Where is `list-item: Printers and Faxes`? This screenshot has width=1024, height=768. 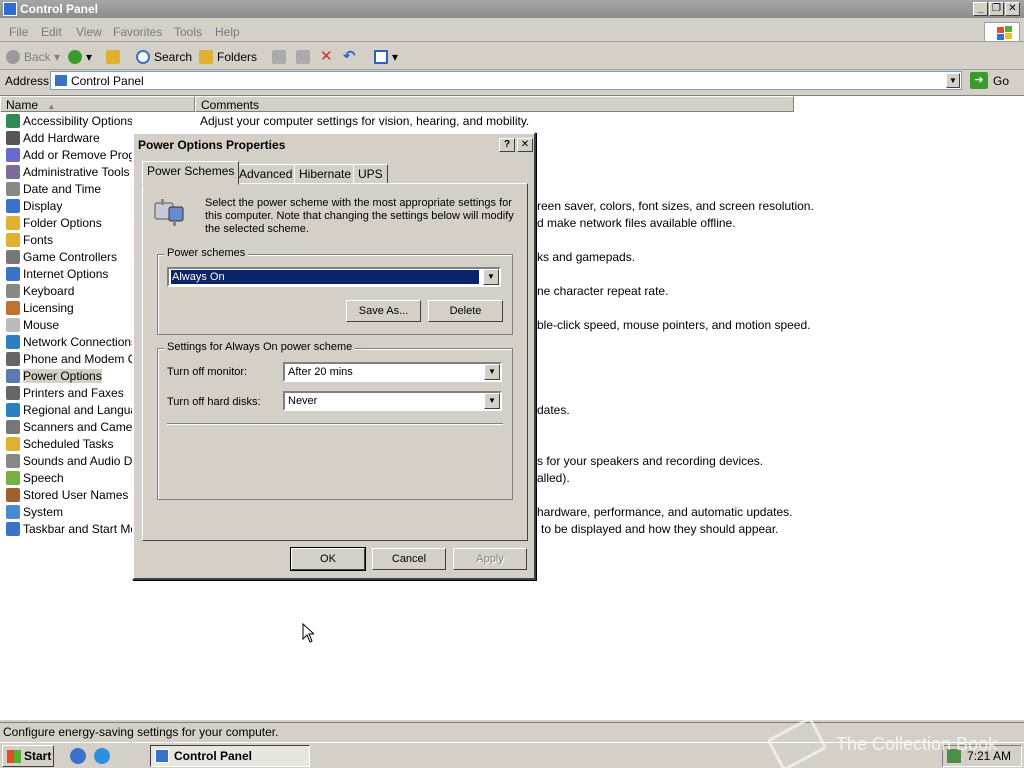
list-item: Printers and Faxes is located at coordinates (69, 393).